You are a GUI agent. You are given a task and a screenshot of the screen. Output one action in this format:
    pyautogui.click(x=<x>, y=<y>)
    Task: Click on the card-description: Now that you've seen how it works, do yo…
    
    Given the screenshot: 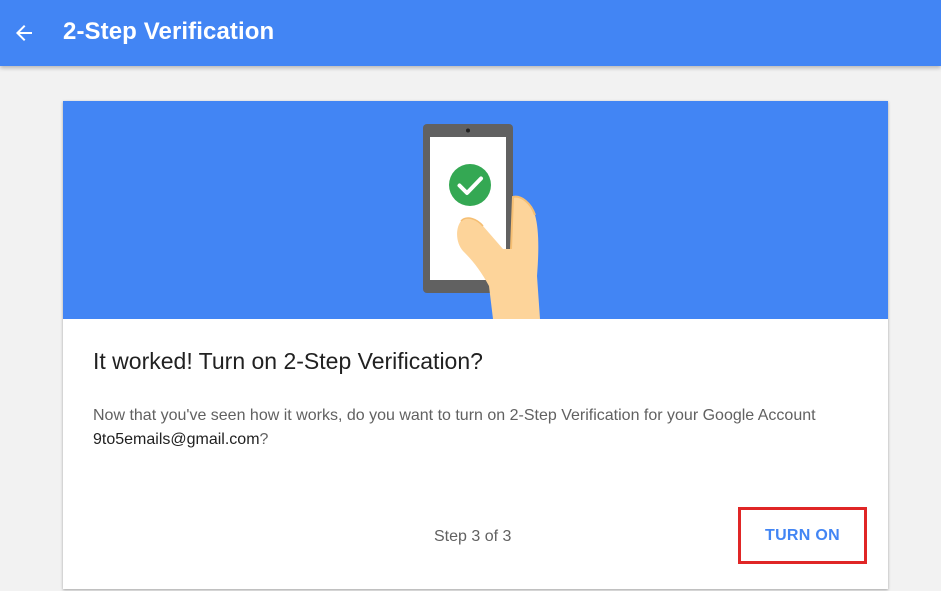 What is the action you would take?
    pyautogui.click(x=473, y=428)
    